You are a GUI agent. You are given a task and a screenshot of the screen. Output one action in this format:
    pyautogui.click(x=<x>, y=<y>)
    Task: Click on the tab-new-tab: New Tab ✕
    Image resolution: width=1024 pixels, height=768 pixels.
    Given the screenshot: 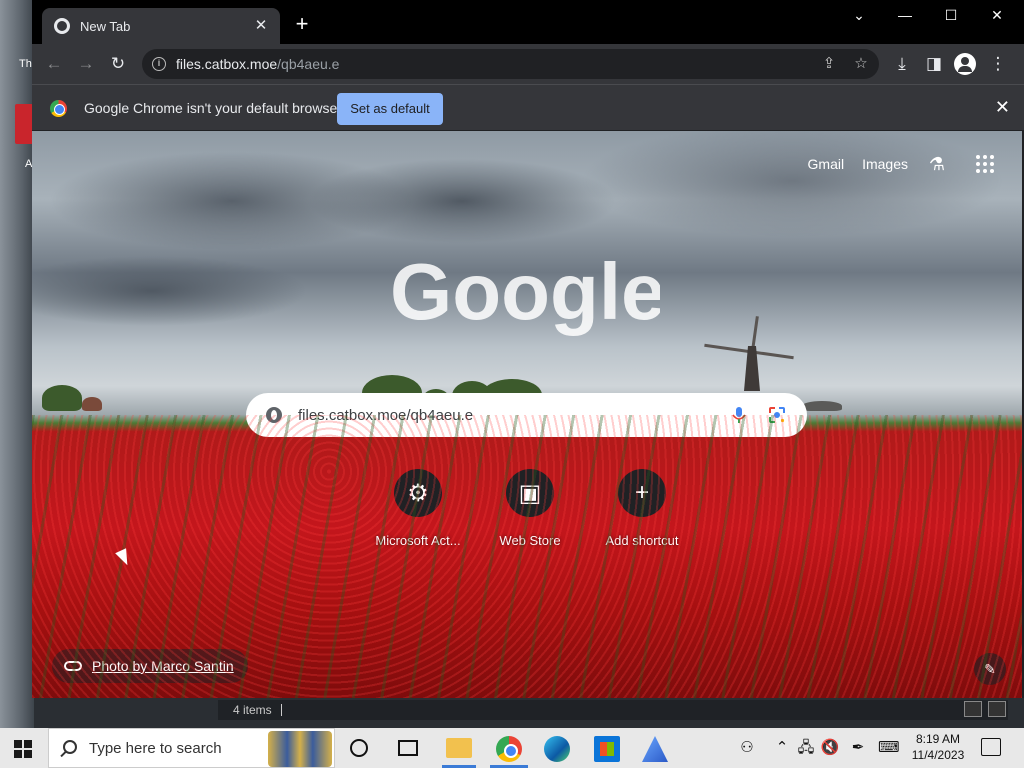 What is the action you would take?
    pyautogui.click(x=161, y=26)
    